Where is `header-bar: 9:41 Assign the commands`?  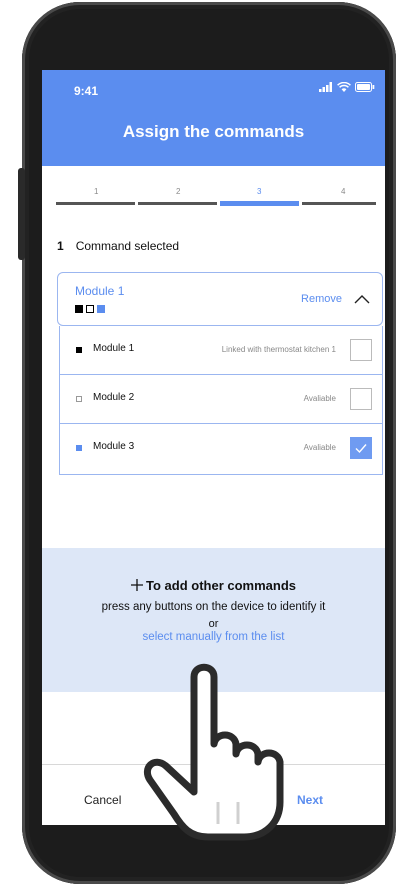
header-bar: 9:41 Assign the commands is located at coordinates (213, 118).